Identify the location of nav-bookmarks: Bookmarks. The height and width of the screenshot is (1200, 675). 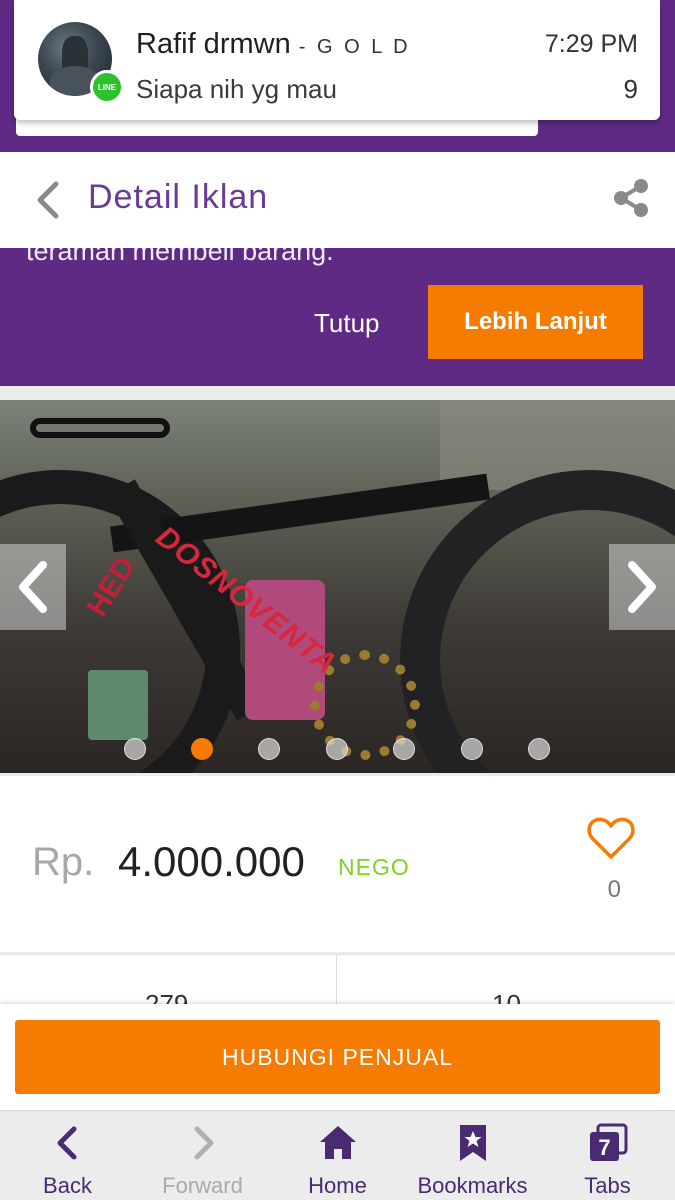
(472, 1155).